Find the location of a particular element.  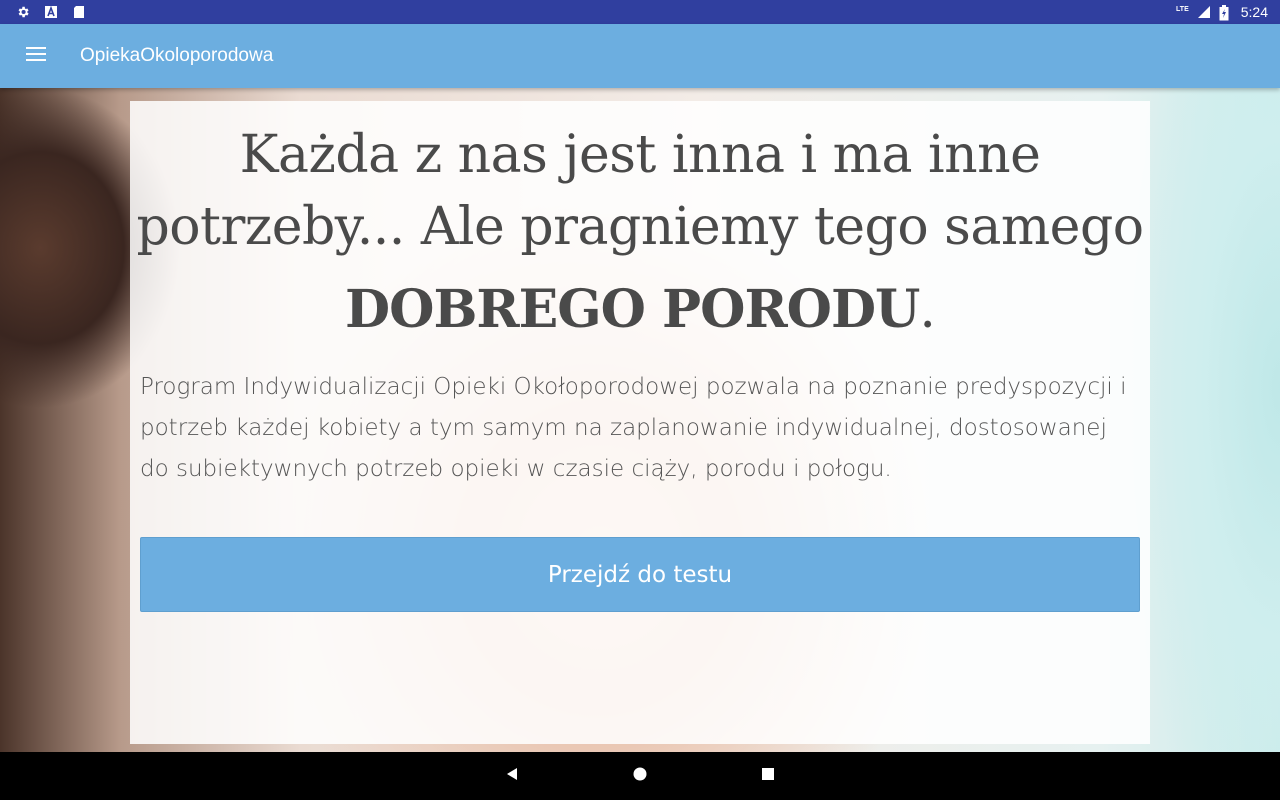

a-notification-icon is located at coordinates (51, 12).